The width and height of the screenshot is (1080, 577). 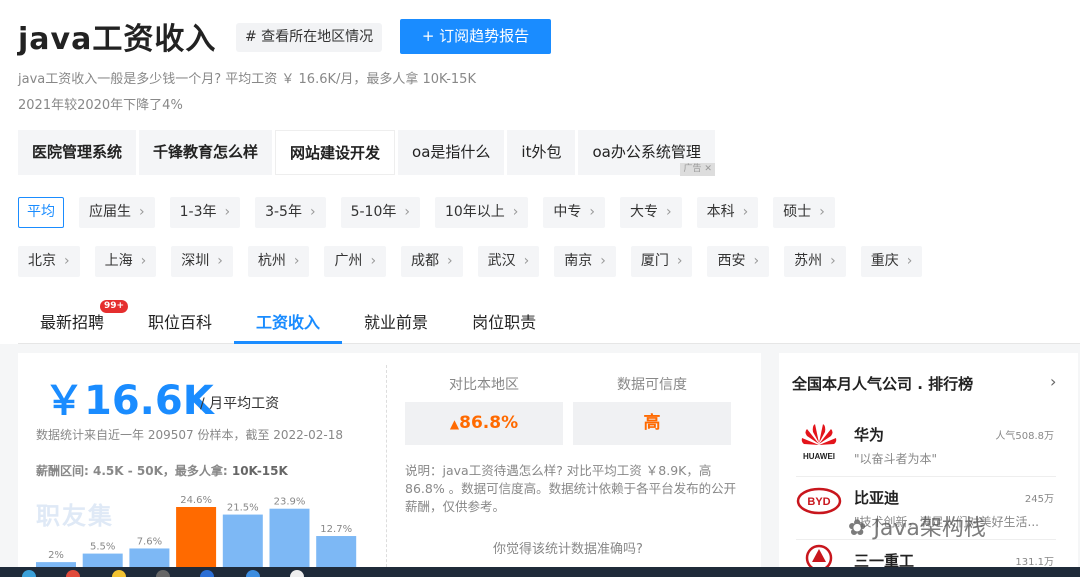 What do you see at coordinates (77, 152) in the screenshot?
I see `keyword-link: 医院管理系统` at bounding box center [77, 152].